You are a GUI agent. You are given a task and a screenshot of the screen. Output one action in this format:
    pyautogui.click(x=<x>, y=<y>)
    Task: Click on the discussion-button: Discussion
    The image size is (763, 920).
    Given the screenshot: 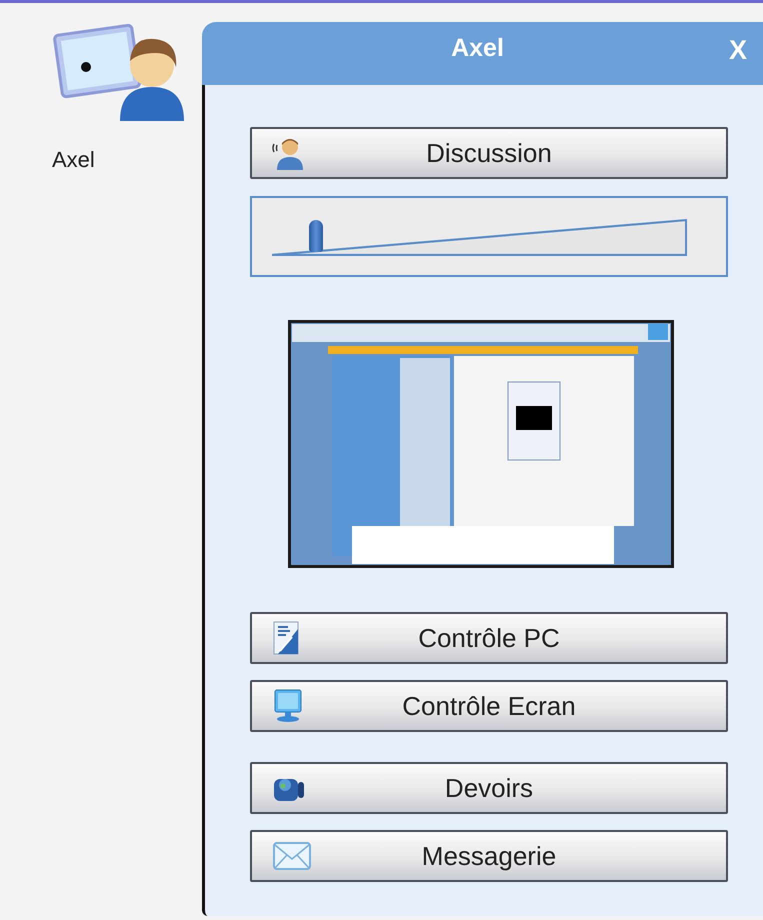 What is the action you would take?
    pyautogui.click(x=489, y=153)
    